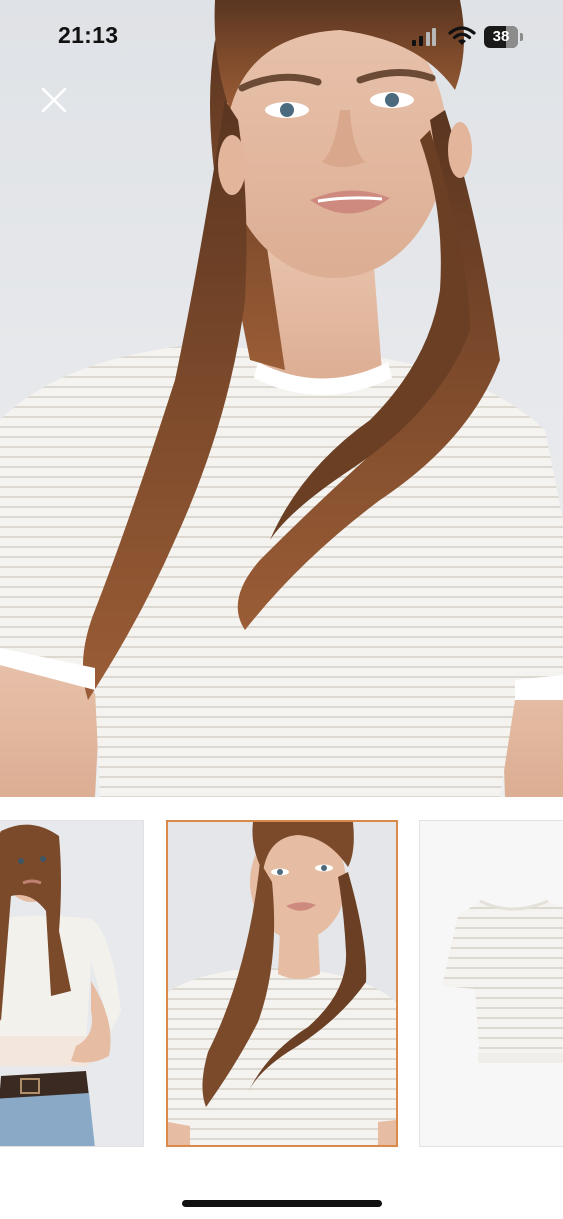  Describe the element at coordinates (282, 1203) in the screenshot. I see `home-indicator` at that location.